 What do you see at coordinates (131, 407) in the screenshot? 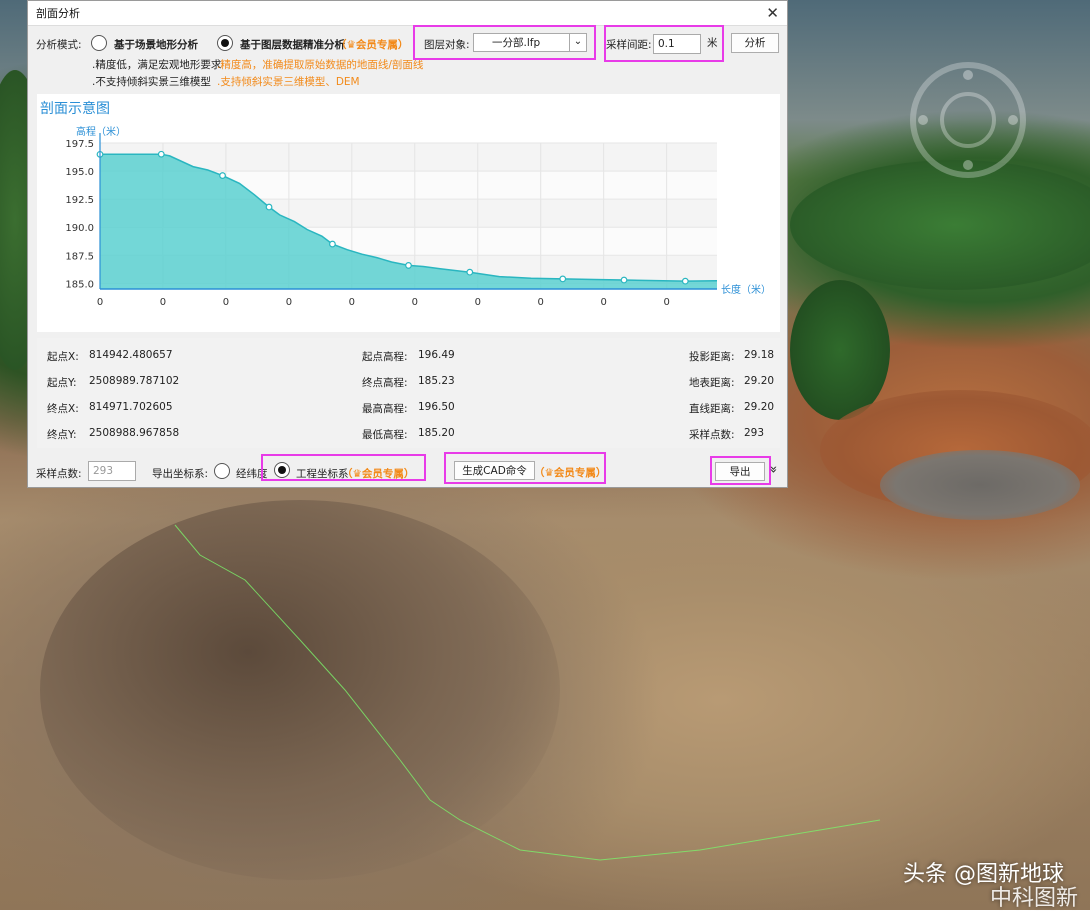
I see `end-x-value: 814971.702605` at bounding box center [131, 407].